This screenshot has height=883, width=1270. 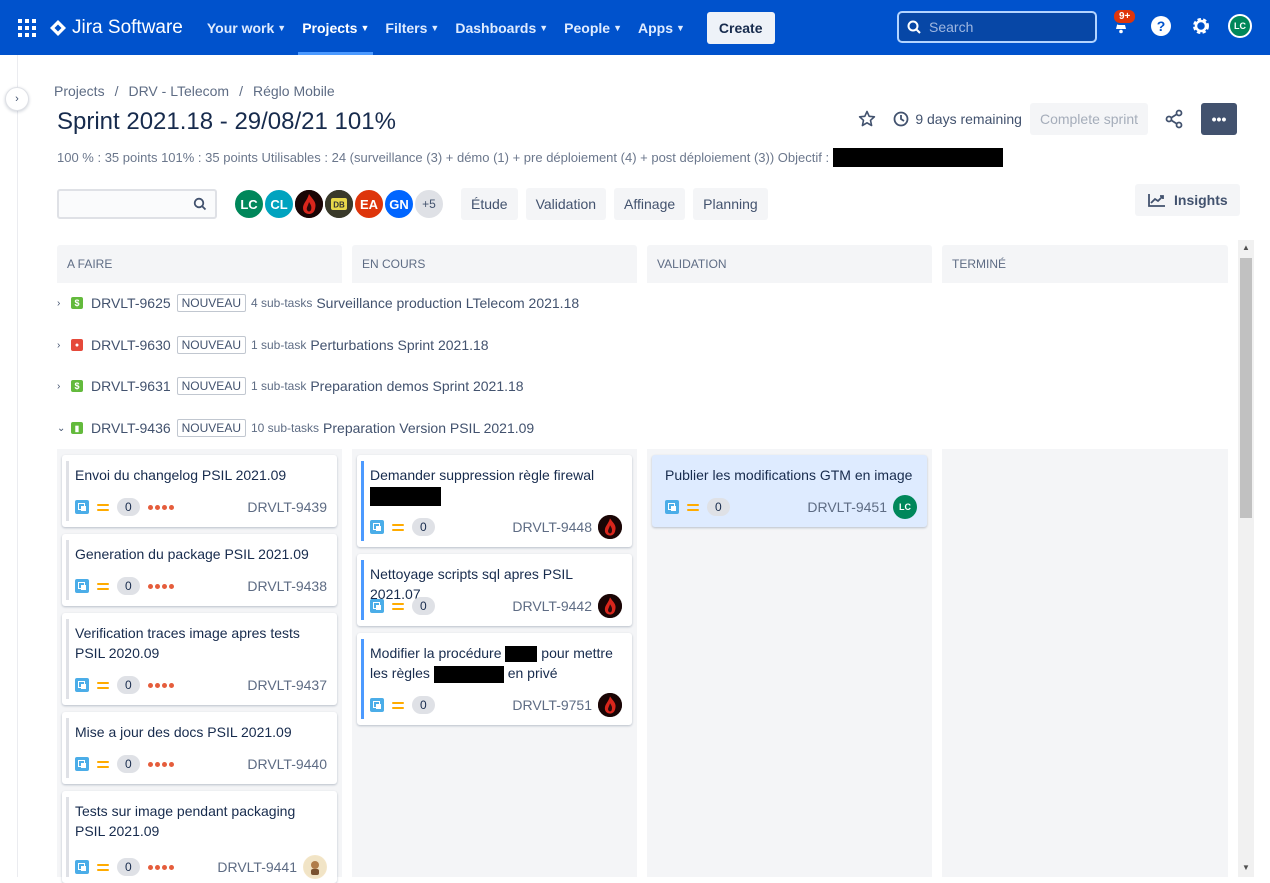 What do you see at coordinates (309, 204) in the screenshot?
I see `avatar-filter-flame` at bounding box center [309, 204].